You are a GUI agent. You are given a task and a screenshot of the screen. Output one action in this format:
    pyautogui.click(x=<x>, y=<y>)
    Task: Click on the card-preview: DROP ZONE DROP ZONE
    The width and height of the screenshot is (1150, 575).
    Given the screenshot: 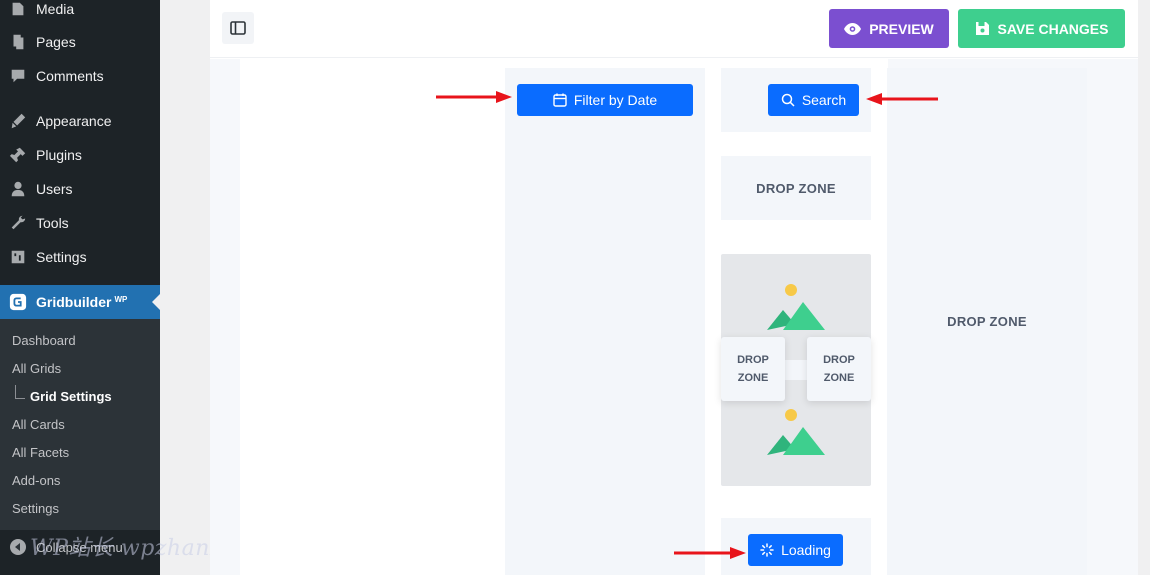 What is the action you would take?
    pyautogui.click(x=796, y=370)
    